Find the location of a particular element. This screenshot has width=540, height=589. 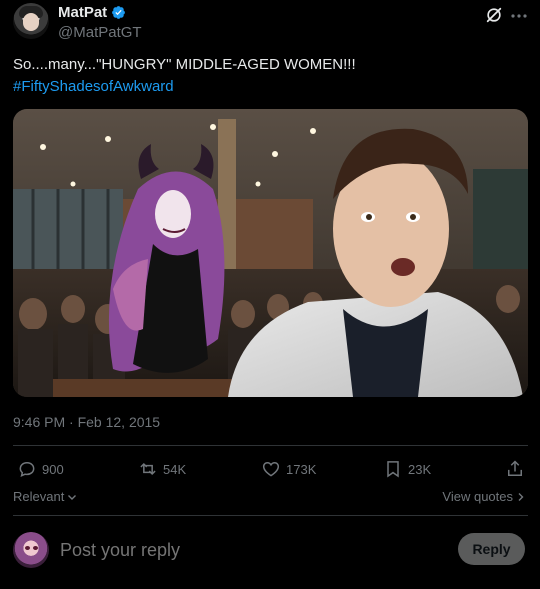

reply-count: 900 is located at coordinates (53, 469).